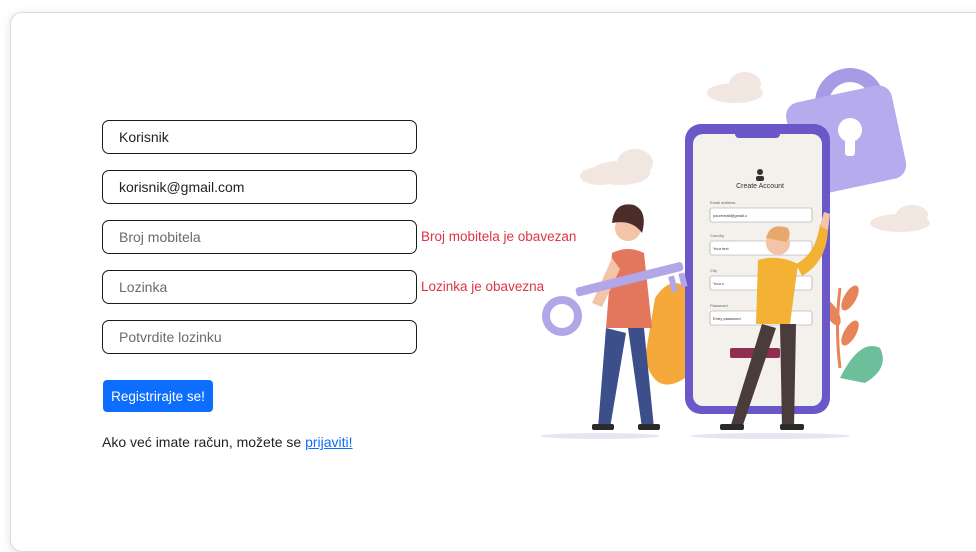 Image resolution: width=976 pixels, height=552 pixels. Describe the element at coordinates (717, 235) in the screenshot. I see `svg-text: Country` at that location.